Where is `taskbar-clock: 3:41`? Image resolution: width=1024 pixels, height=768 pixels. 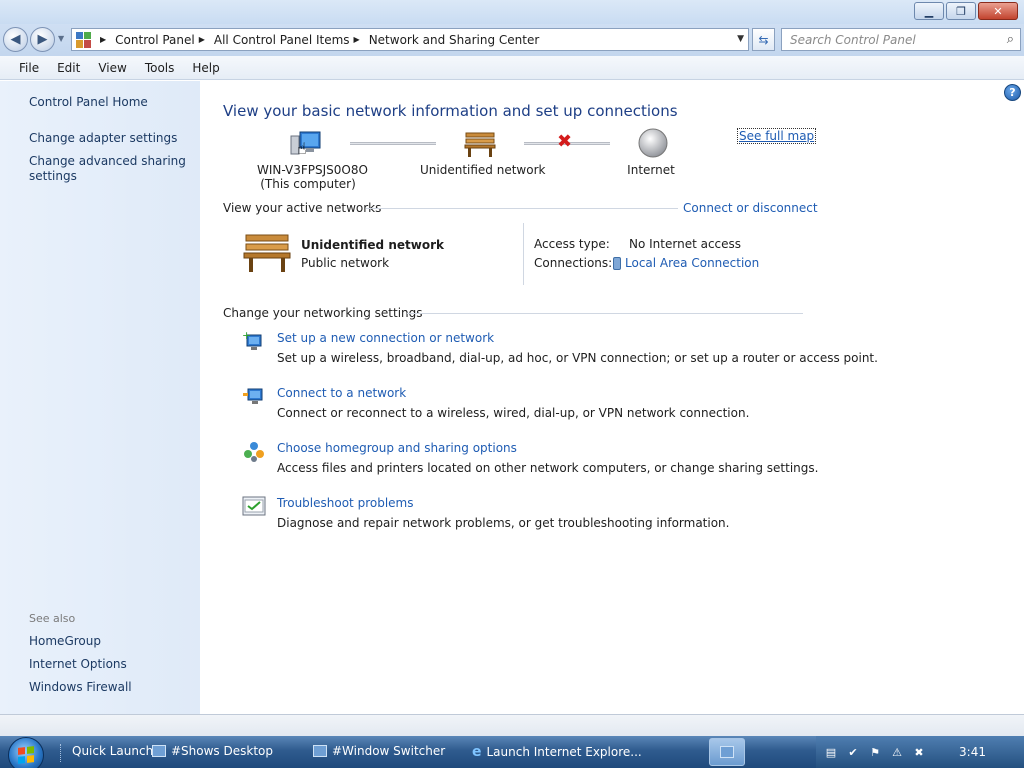 taskbar-clock: 3:41 is located at coordinates (972, 752).